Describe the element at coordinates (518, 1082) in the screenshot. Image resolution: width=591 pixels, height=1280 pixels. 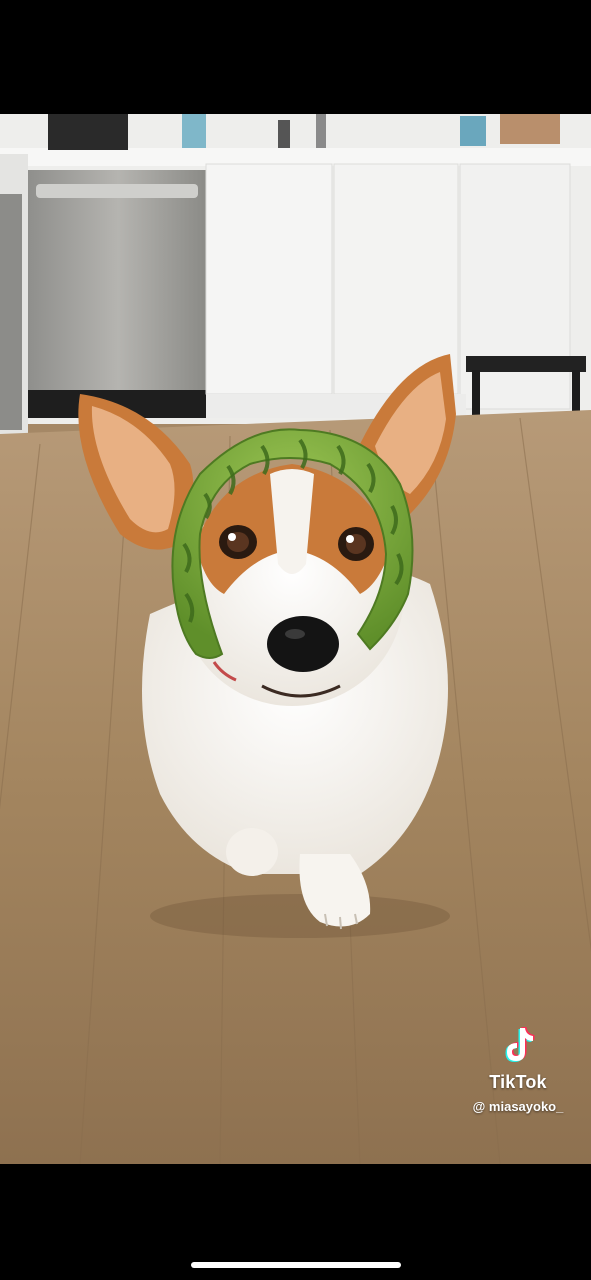
I see `tiktok-brand-label: TikTok` at that location.